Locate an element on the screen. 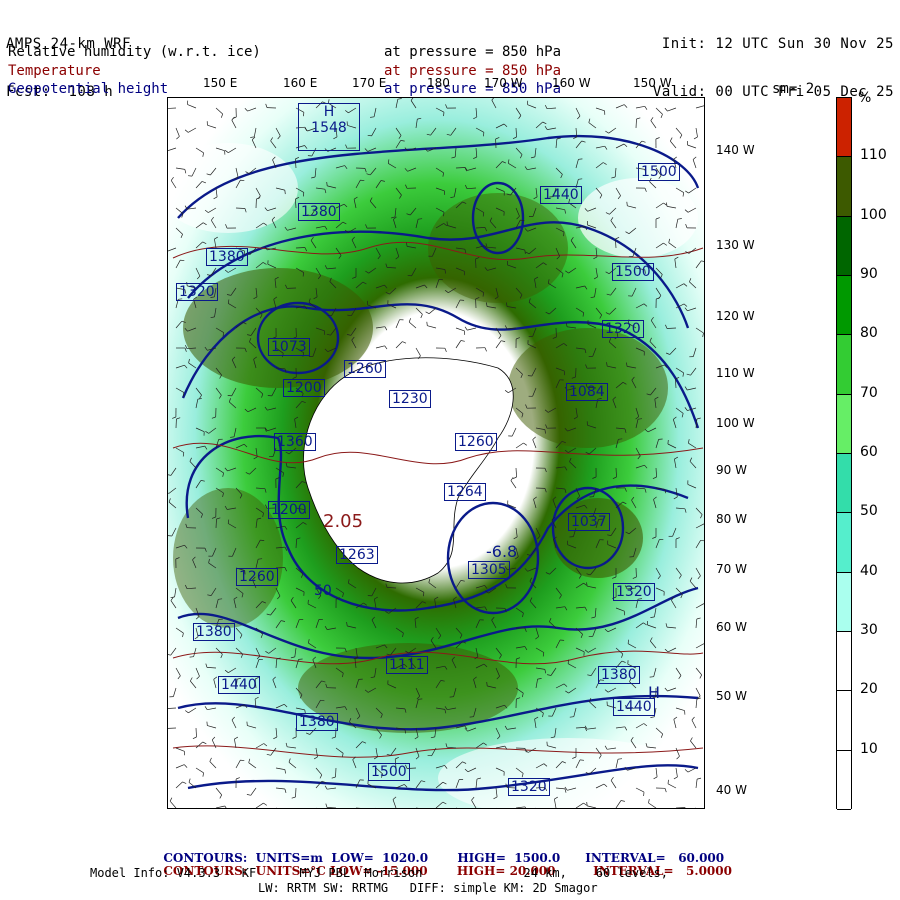 The height and width of the screenshot is (900, 900). colorbar-label: 20 is located at coordinates (869, 689).